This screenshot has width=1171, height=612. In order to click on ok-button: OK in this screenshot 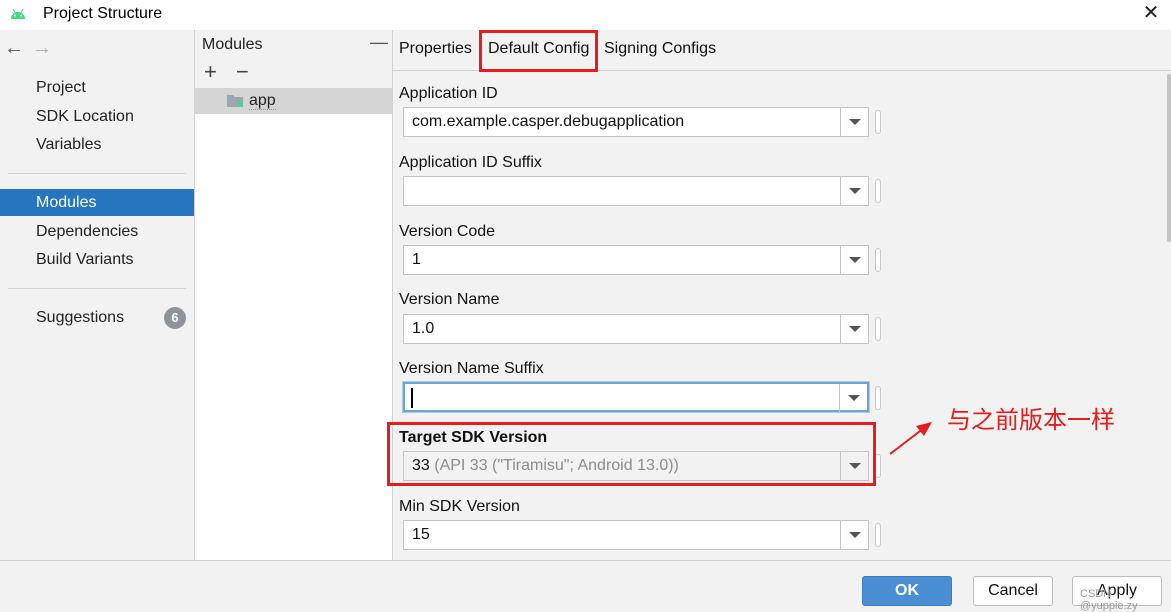, I will do `click(907, 591)`.